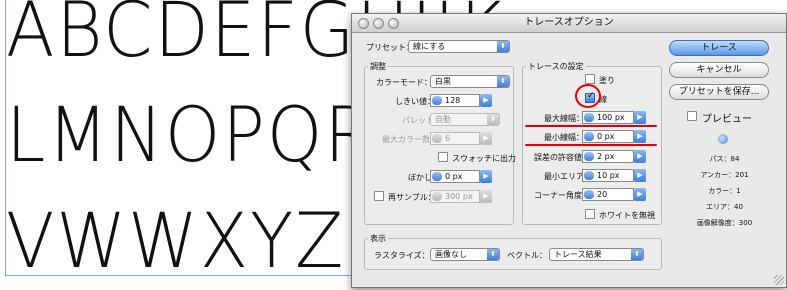 The width and height of the screenshot is (787, 290). Describe the element at coordinates (378, 238) in the screenshot. I see `view-group-title: 表示` at that location.